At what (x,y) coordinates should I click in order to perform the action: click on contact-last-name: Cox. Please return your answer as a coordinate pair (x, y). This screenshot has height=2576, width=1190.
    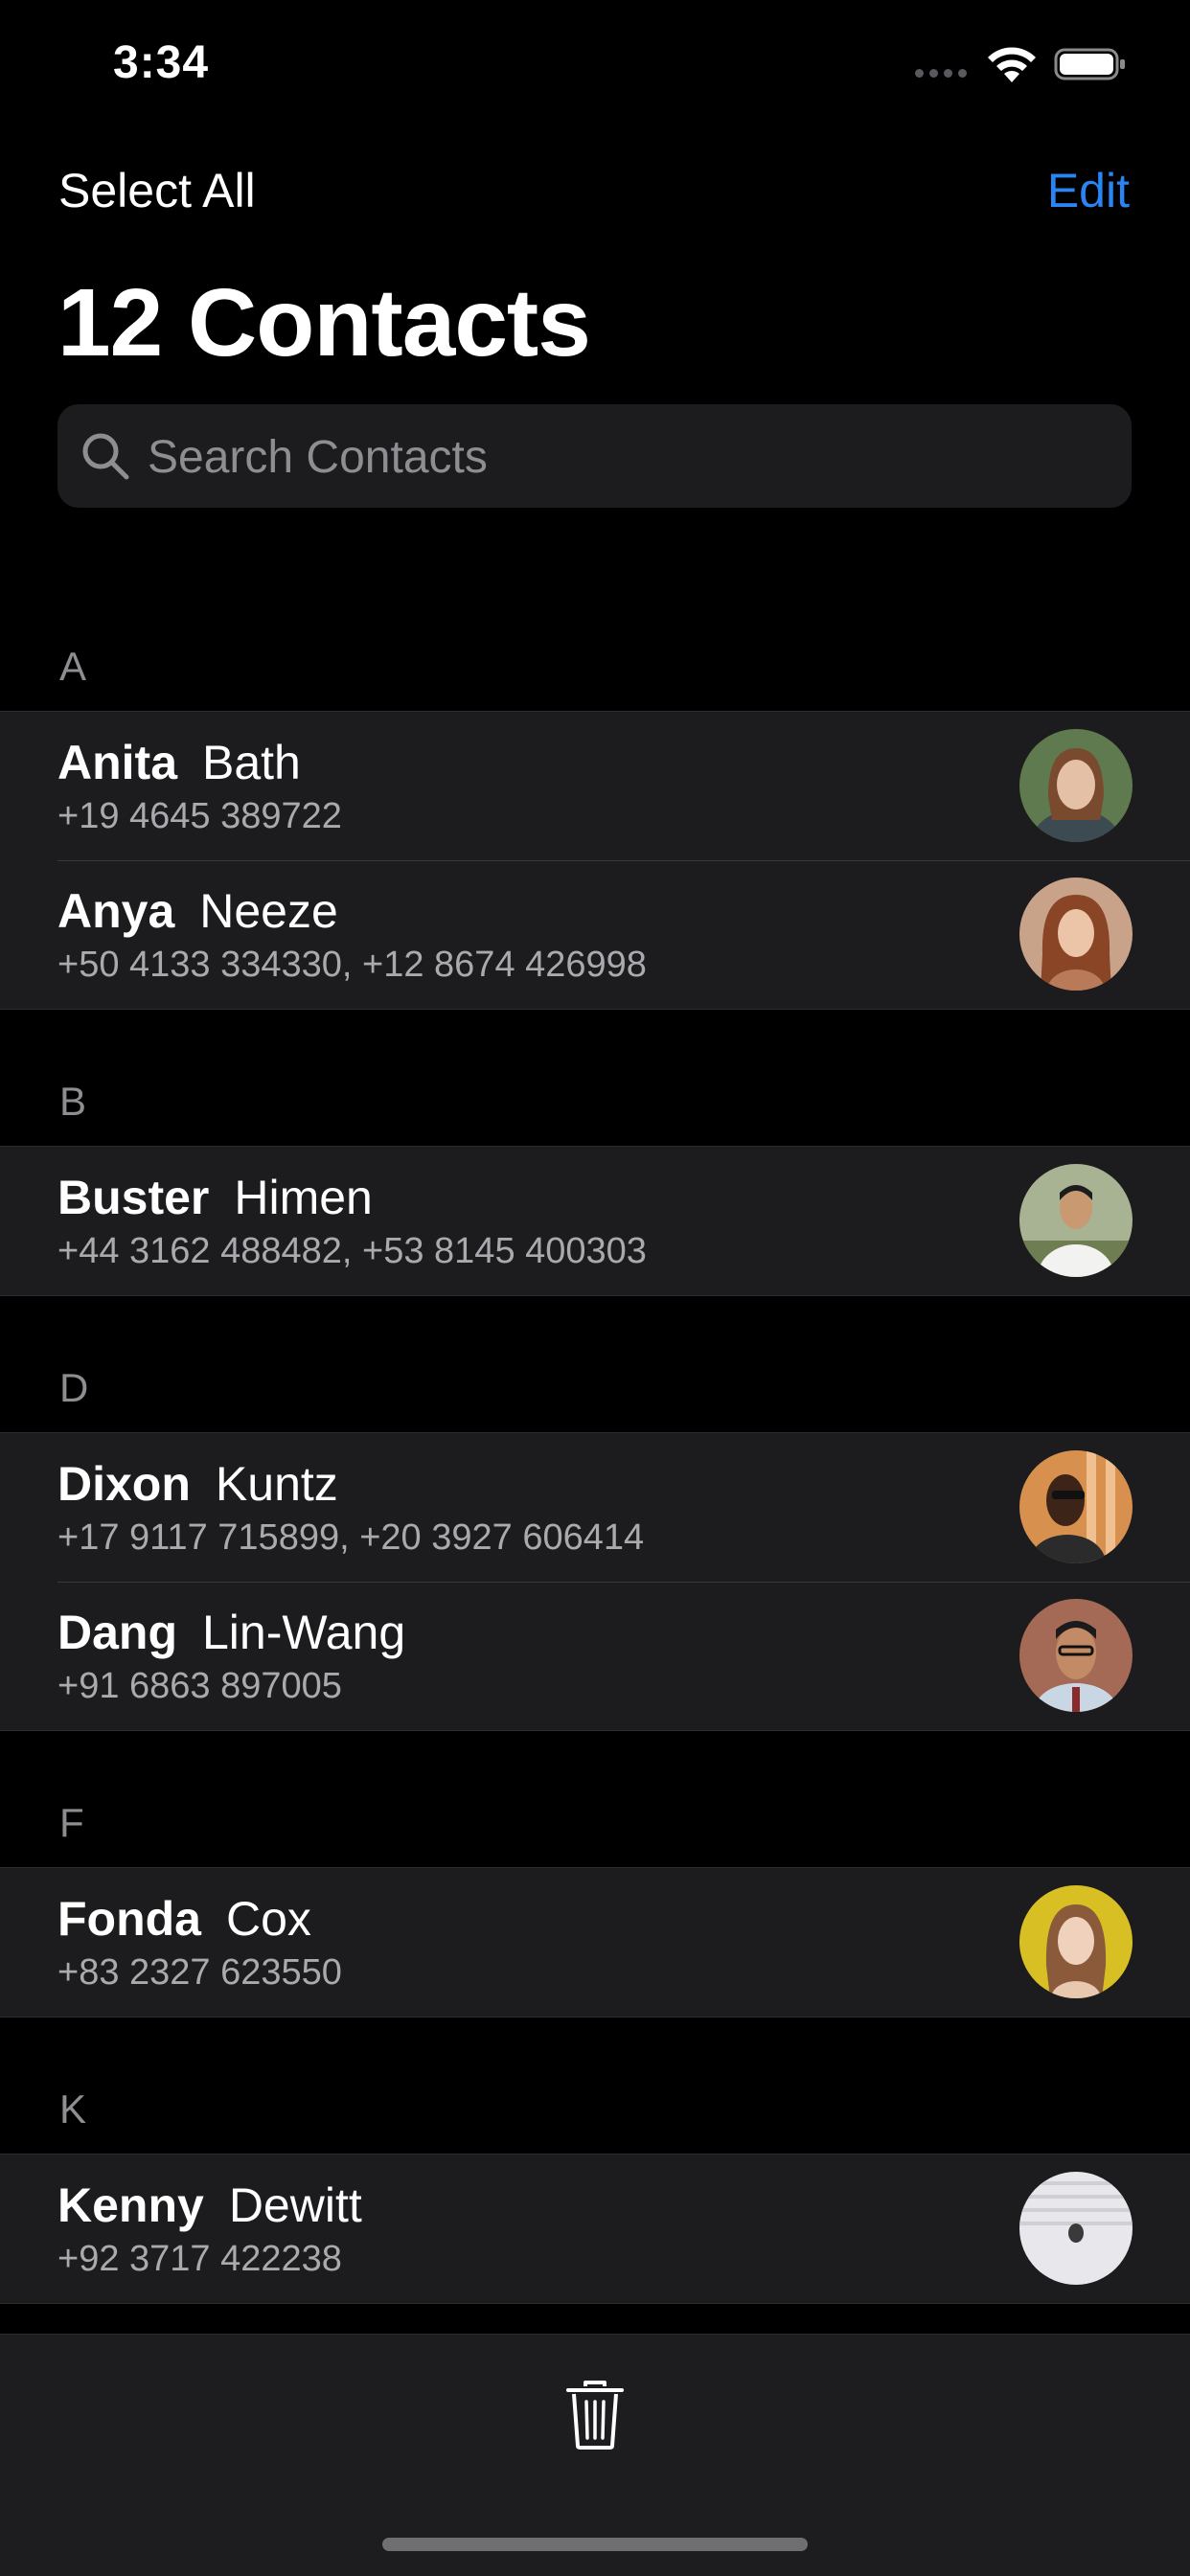
    Looking at the image, I should click on (268, 1919).